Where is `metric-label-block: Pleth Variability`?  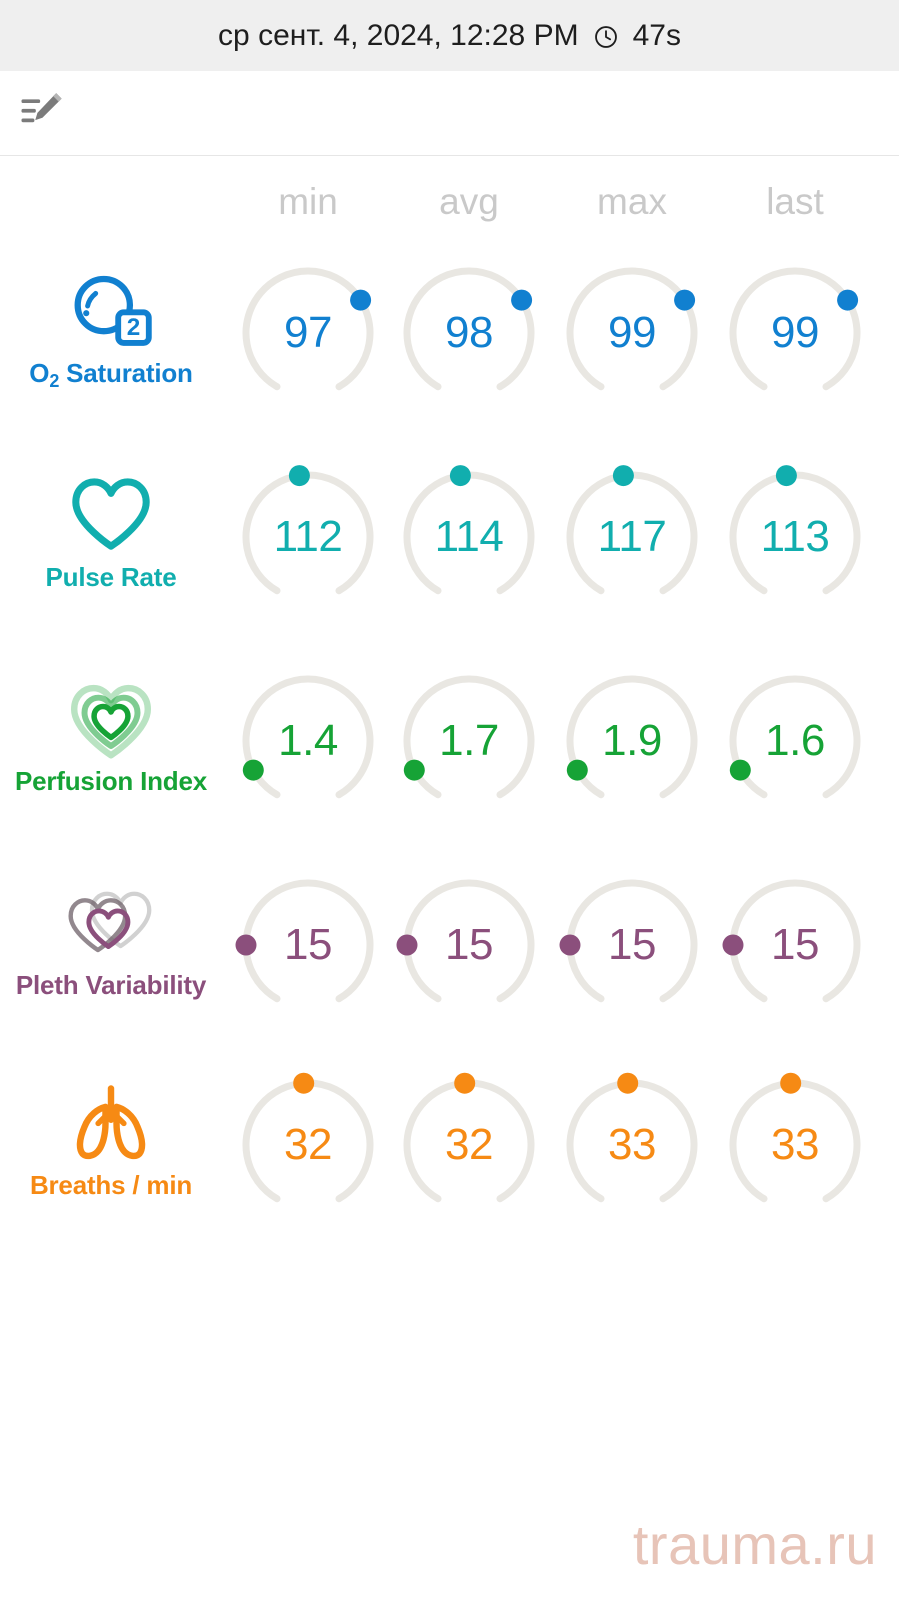 metric-label-block: Pleth Variability is located at coordinates (111, 944).